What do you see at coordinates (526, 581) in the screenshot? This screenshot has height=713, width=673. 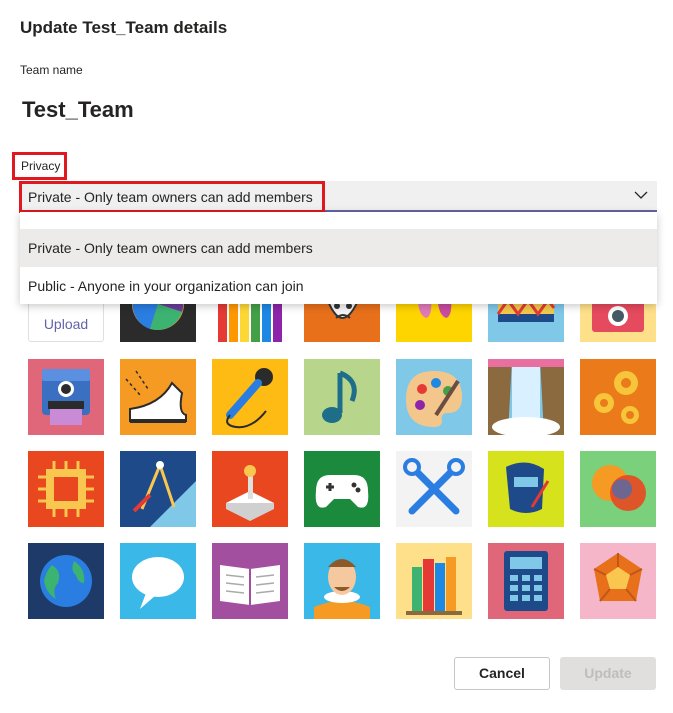 I see `calculator-icon` at bounding box center [526, 581].